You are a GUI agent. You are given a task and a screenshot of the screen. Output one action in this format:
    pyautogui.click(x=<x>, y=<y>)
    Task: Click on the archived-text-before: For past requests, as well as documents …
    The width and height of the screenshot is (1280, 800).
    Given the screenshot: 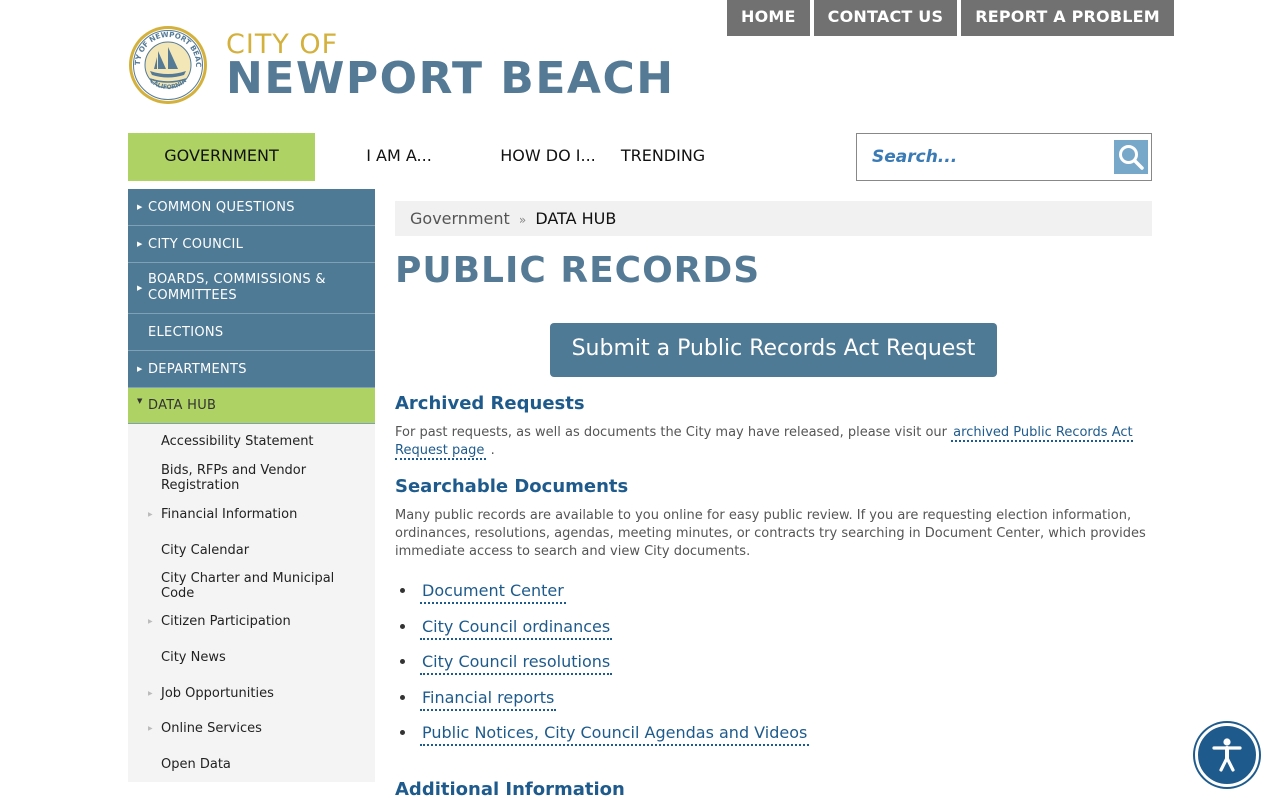 What is the action you would take?
    pyautogui.click(x=671, y=432)
    